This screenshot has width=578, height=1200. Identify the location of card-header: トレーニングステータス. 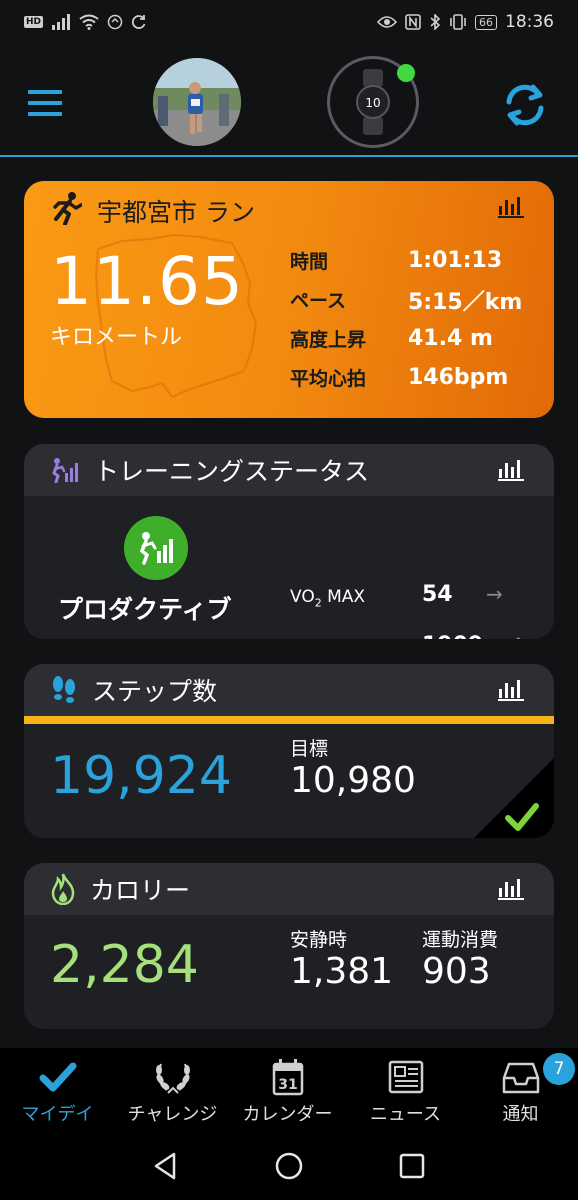
(289, 470).